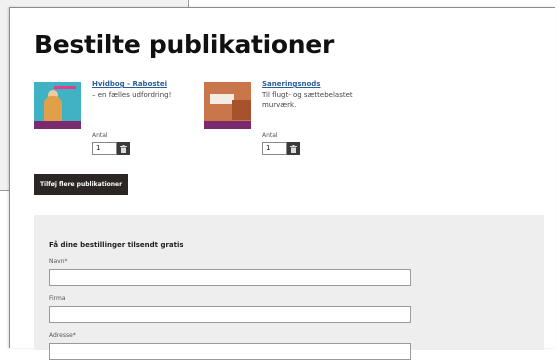 The width and height of the screenshot is (560, 360). What do you see at coordinates (307, 100) in the screenshot?
I see `publication-subtitle: Til flugt- og sættebelastet murværk.` at bounding box center [307, 100].